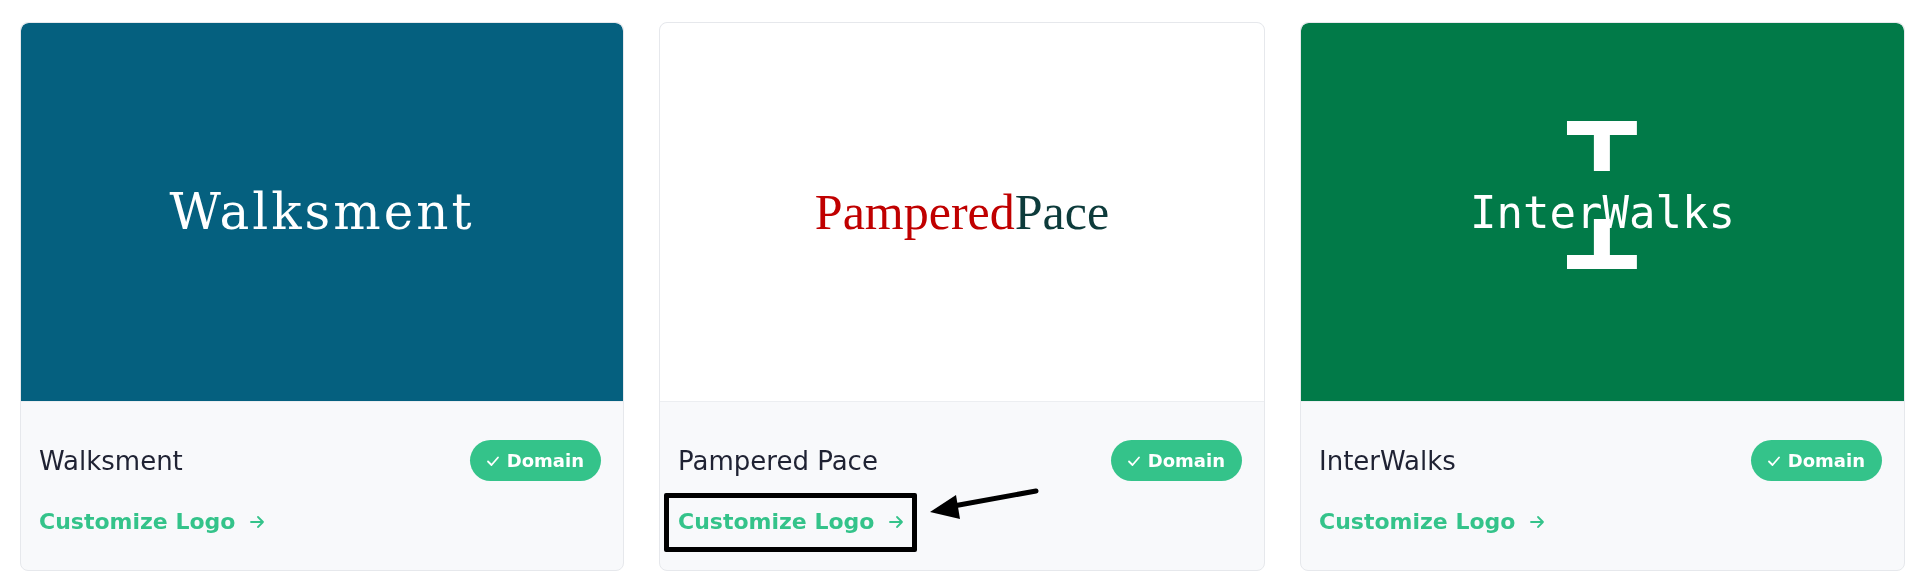  I want to click on logo-wordmark: InterWalks, so click(1602, 212).